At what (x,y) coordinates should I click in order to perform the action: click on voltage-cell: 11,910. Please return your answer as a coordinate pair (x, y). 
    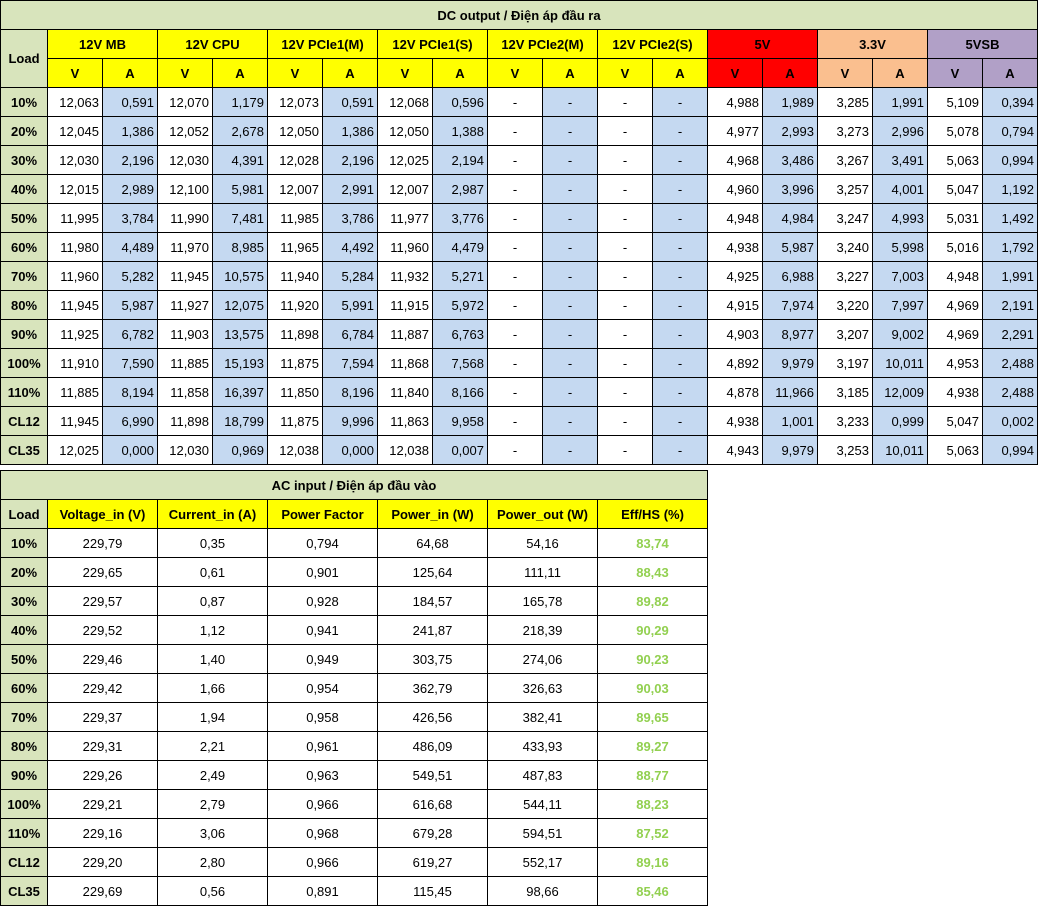
    Looking at the image, I should click on (75, 363).